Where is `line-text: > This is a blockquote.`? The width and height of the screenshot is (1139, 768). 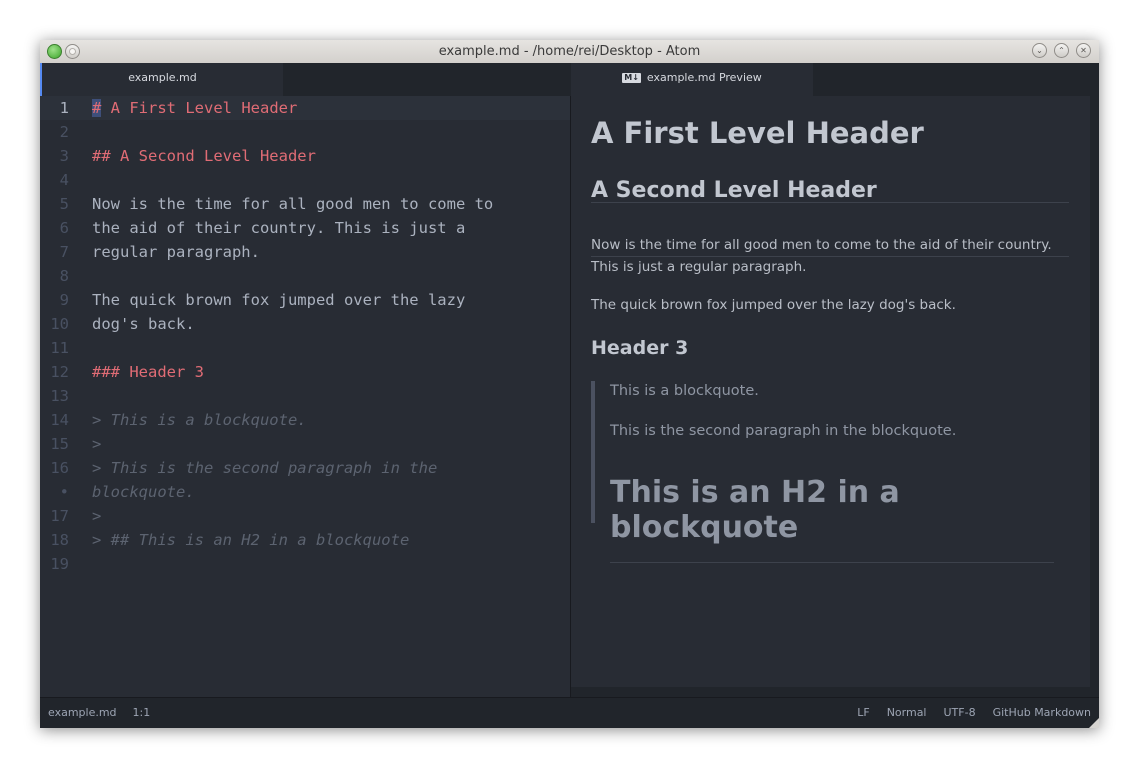
line-text: > This is a blockquote. is located at coordinates (199, 420).